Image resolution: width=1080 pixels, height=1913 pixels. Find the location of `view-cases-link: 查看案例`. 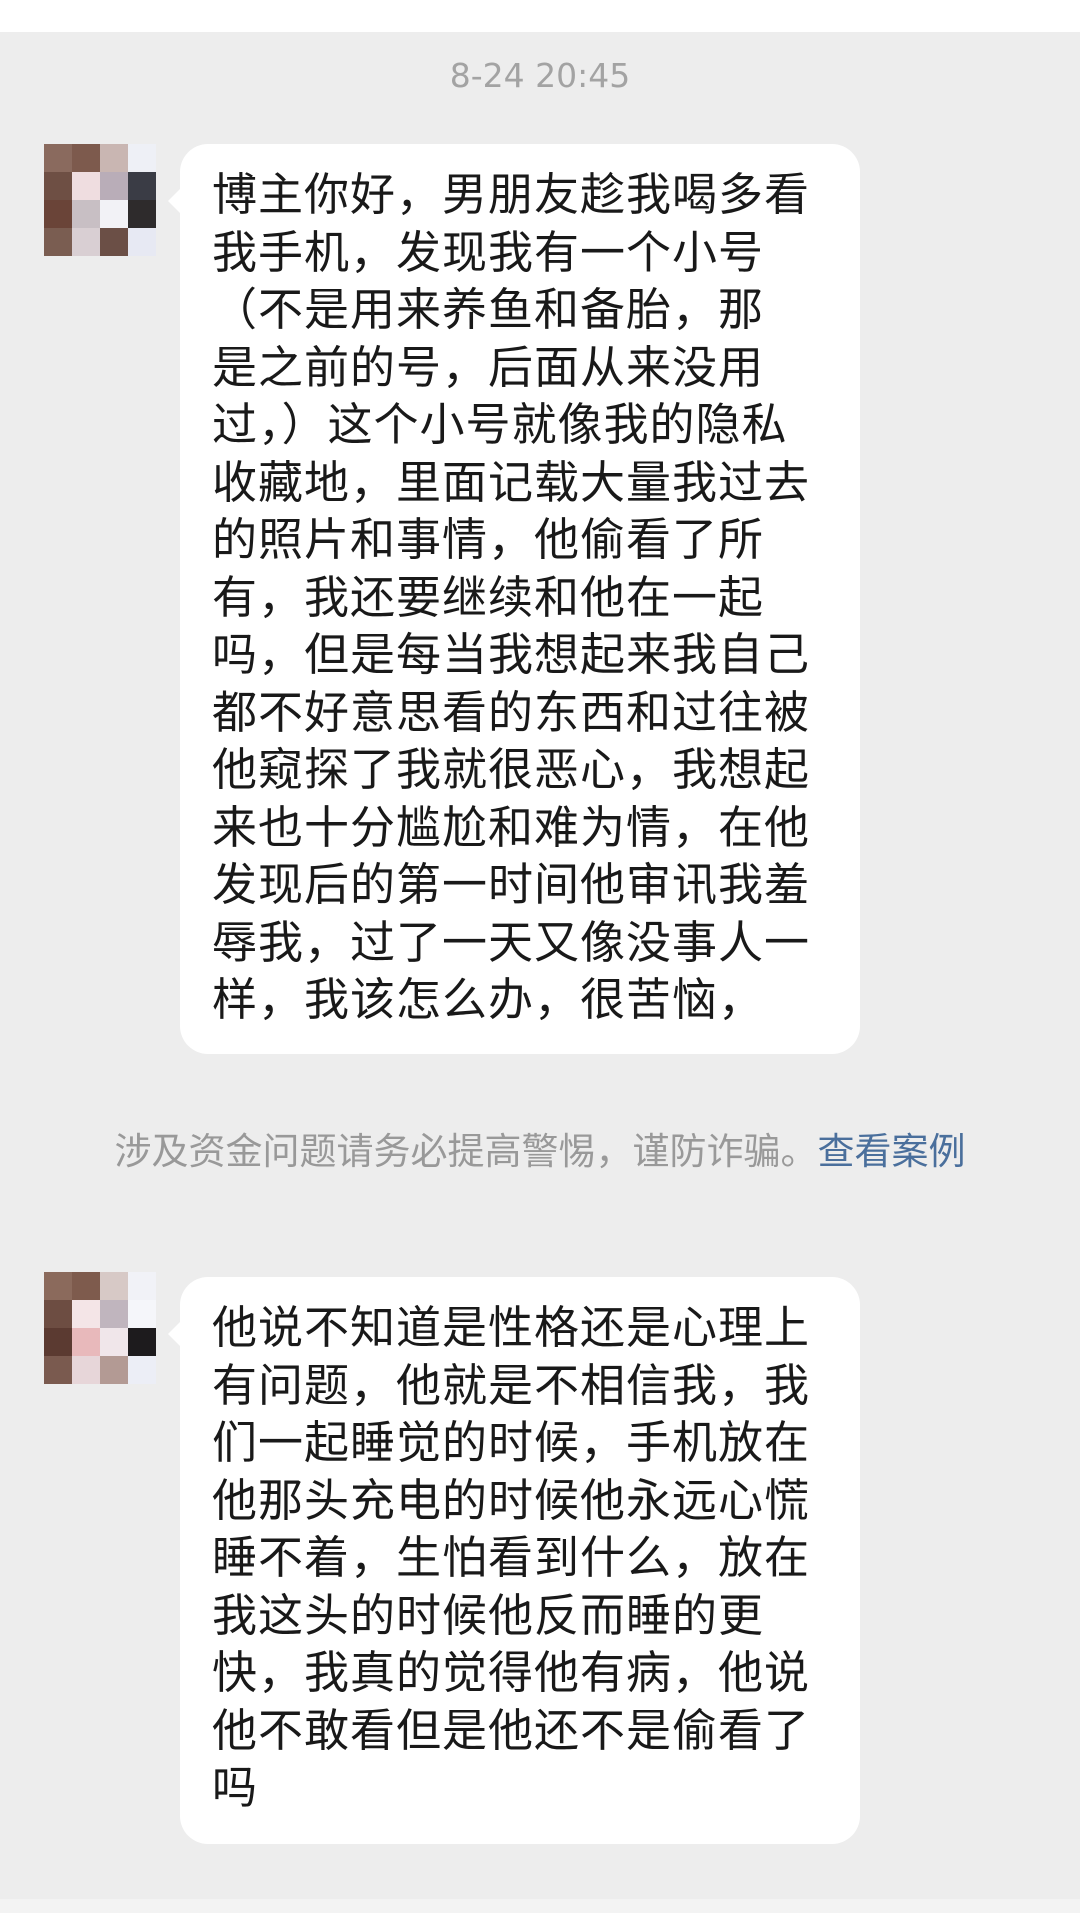

view-cases-link: 查看案例 is located at coordinates (892, 1151).